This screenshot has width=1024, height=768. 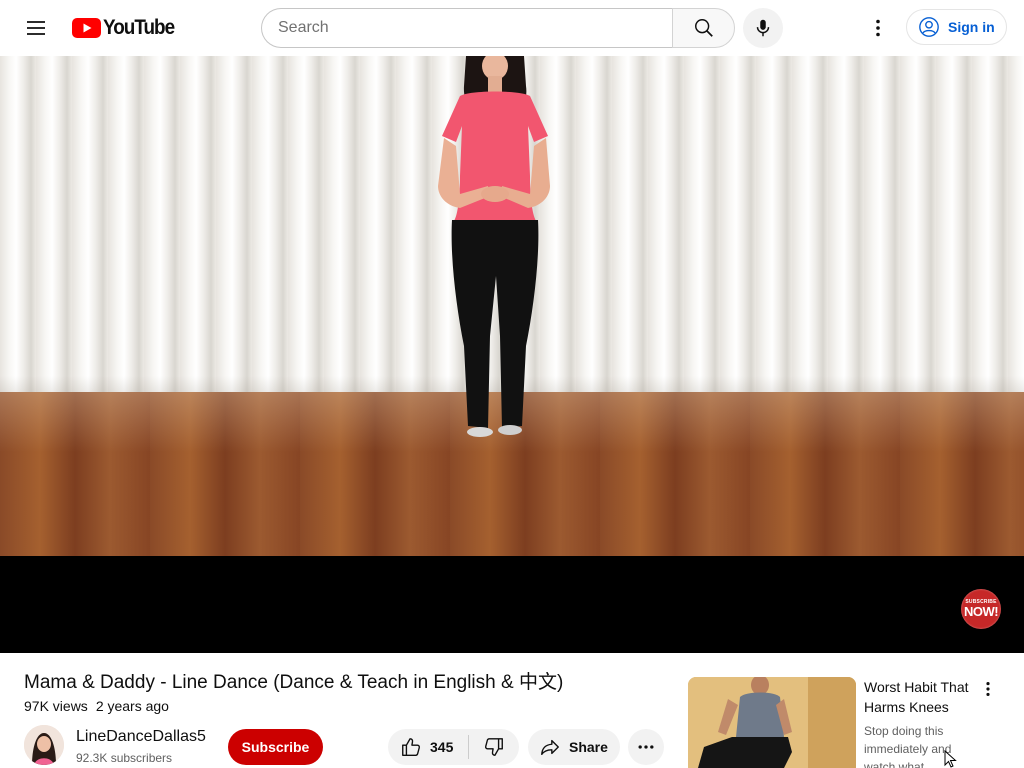 I want to click on more-horiz-icon, so click(x=646, y=747).